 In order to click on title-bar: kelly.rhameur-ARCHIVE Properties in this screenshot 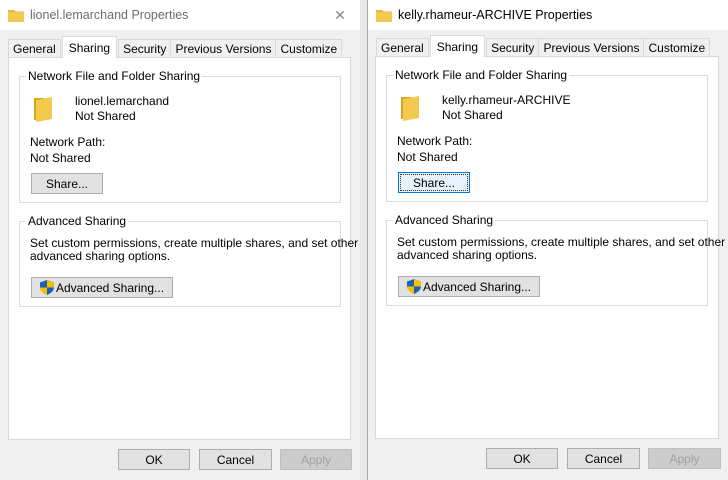, I will do `click(548, 15)`.